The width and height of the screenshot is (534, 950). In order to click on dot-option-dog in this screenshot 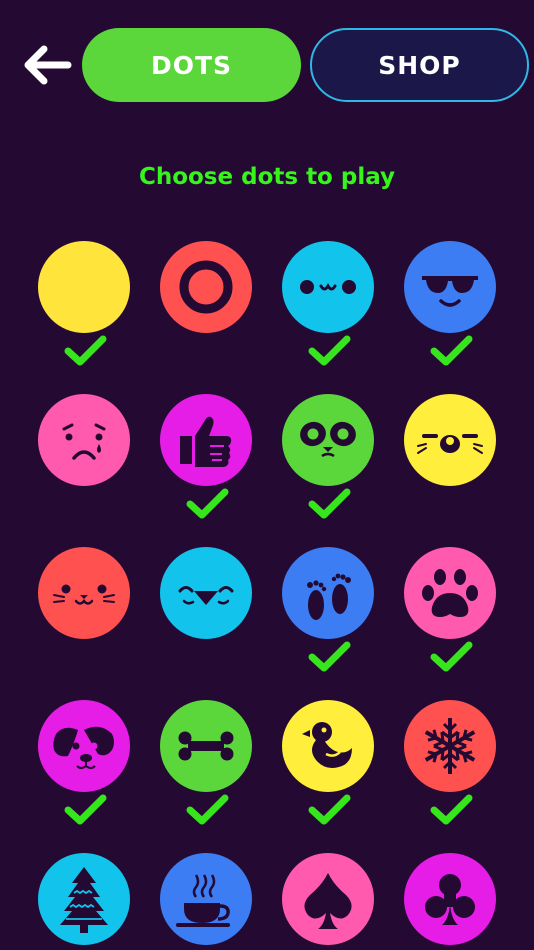, I will do `click(84, 762)`.